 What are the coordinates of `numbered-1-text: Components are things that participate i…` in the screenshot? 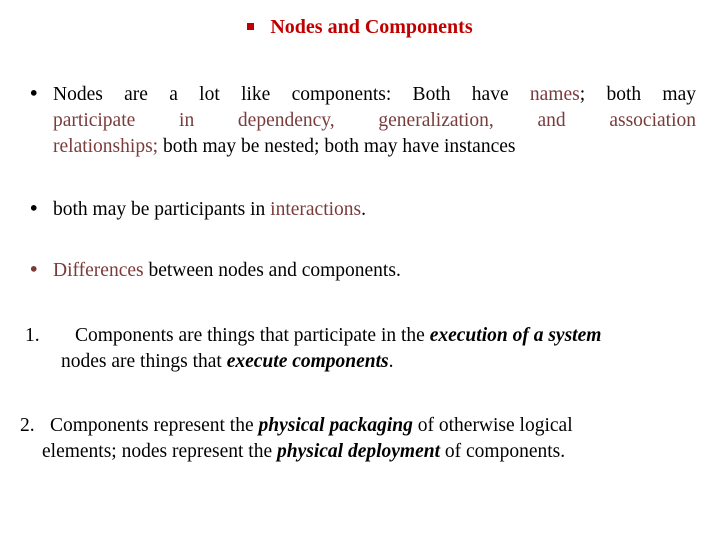 It's located at (380, 349).